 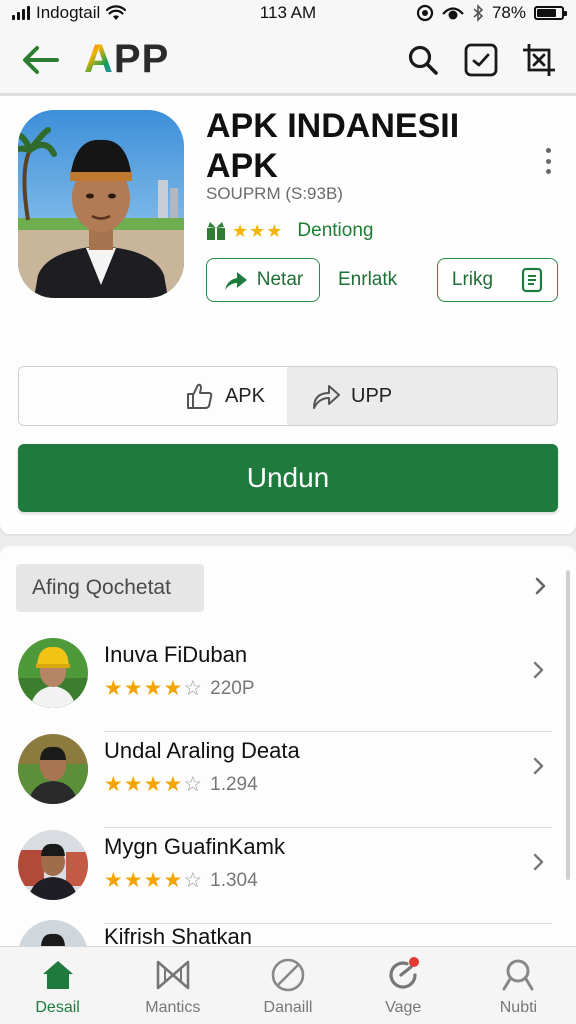 I want to click on bottom-navigation: Desail Mantics Danaill Vage Nubti, so click(x=288, y=985).